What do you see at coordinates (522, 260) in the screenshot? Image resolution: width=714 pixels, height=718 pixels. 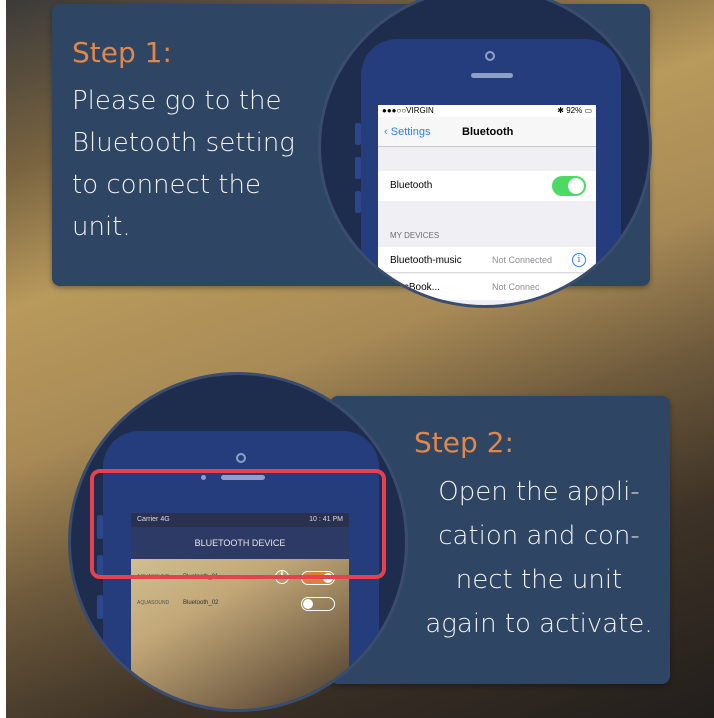 I see `ios-device-status: Not Connected` at bounding box center [522, 260].